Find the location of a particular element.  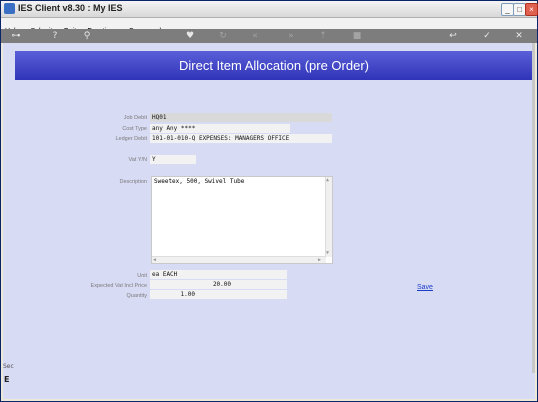

right-scrollbar is located at coordinates (533, 208).